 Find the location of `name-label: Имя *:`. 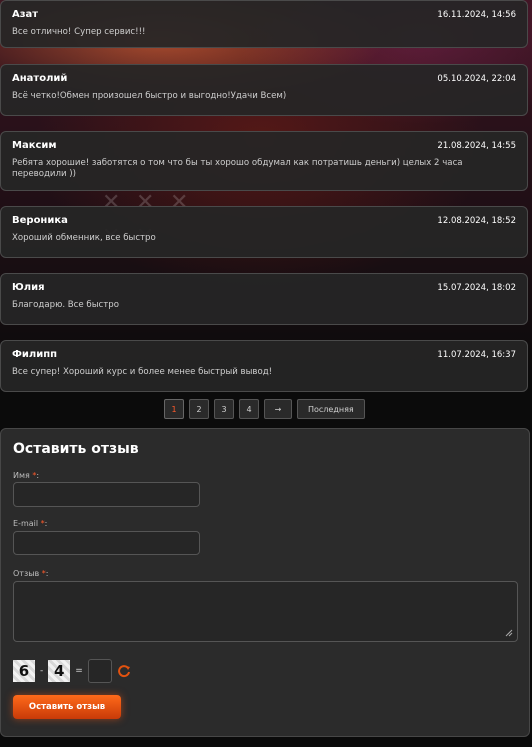

name-label: Имя *: is located at coordinates (26, 475).